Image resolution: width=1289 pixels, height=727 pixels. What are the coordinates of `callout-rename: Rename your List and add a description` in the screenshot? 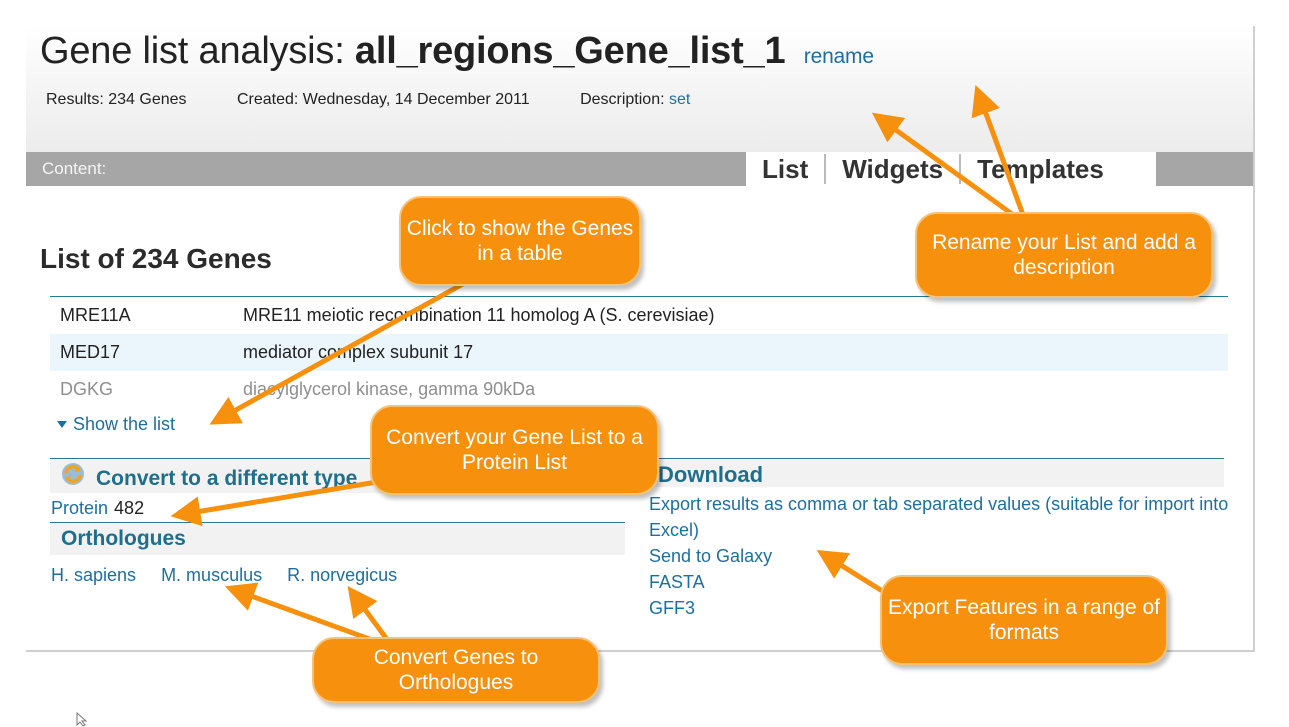 It's located at (1064, 255).